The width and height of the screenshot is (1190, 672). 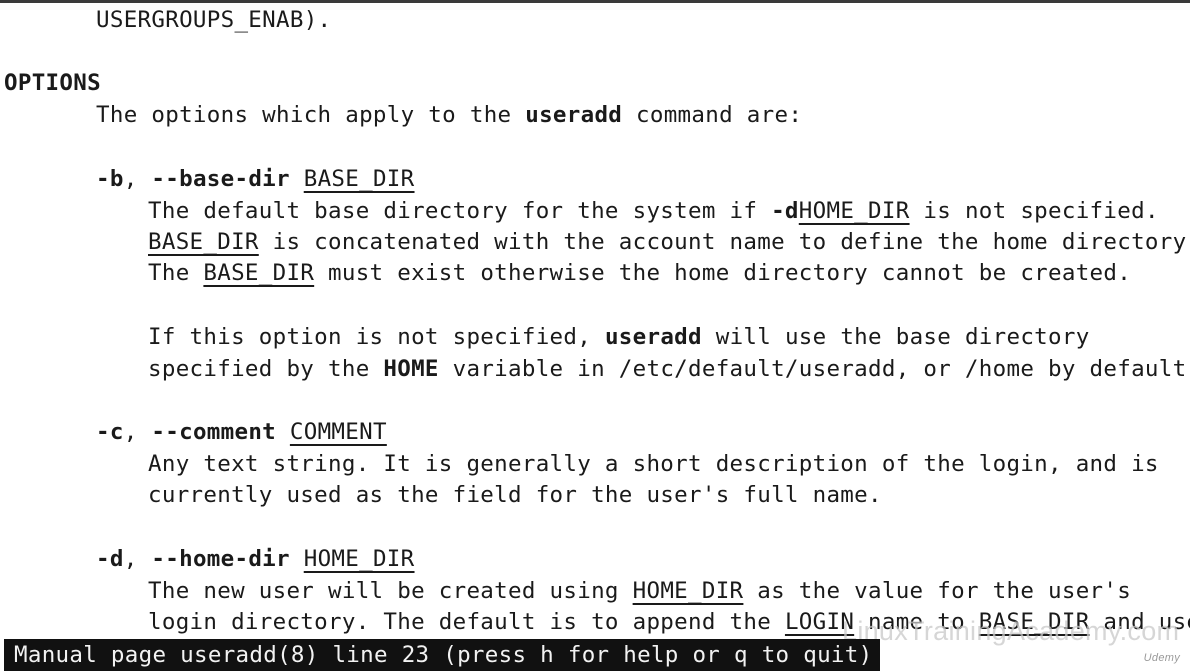 What do you see at coordinates (712, 115) in the screenshot?
I see `text-run: command are:` at bounding box center [712, 115].